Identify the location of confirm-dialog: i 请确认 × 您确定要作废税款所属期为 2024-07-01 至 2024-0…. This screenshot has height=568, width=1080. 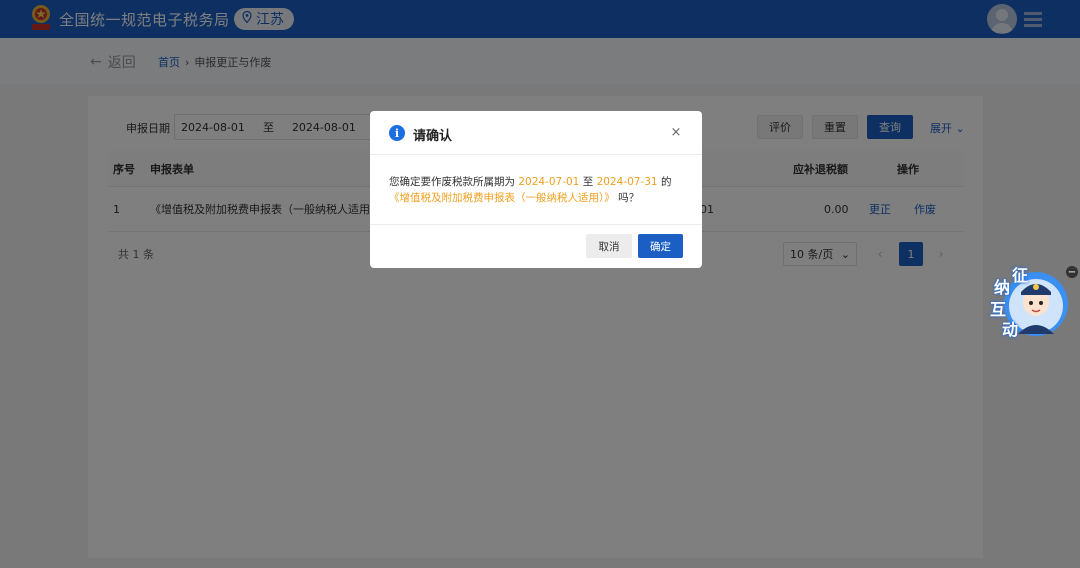
(536, 189).